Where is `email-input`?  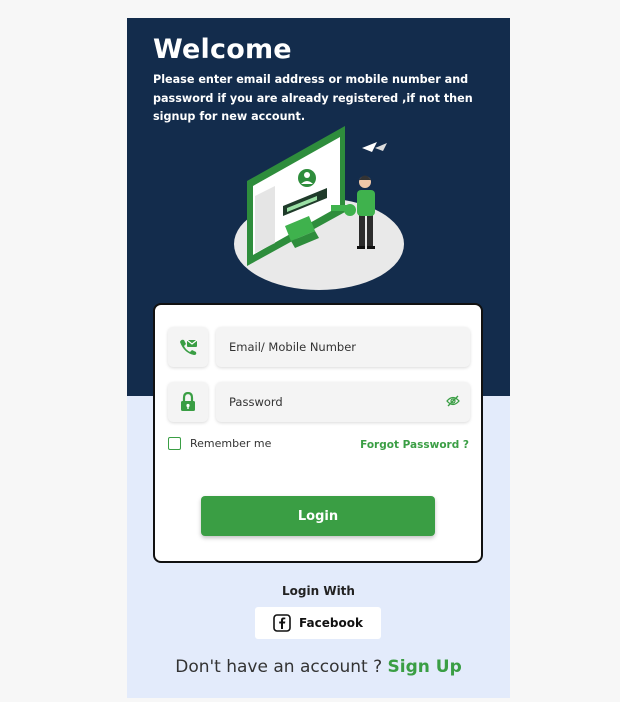 email-input is located at coordinates (329, 347).